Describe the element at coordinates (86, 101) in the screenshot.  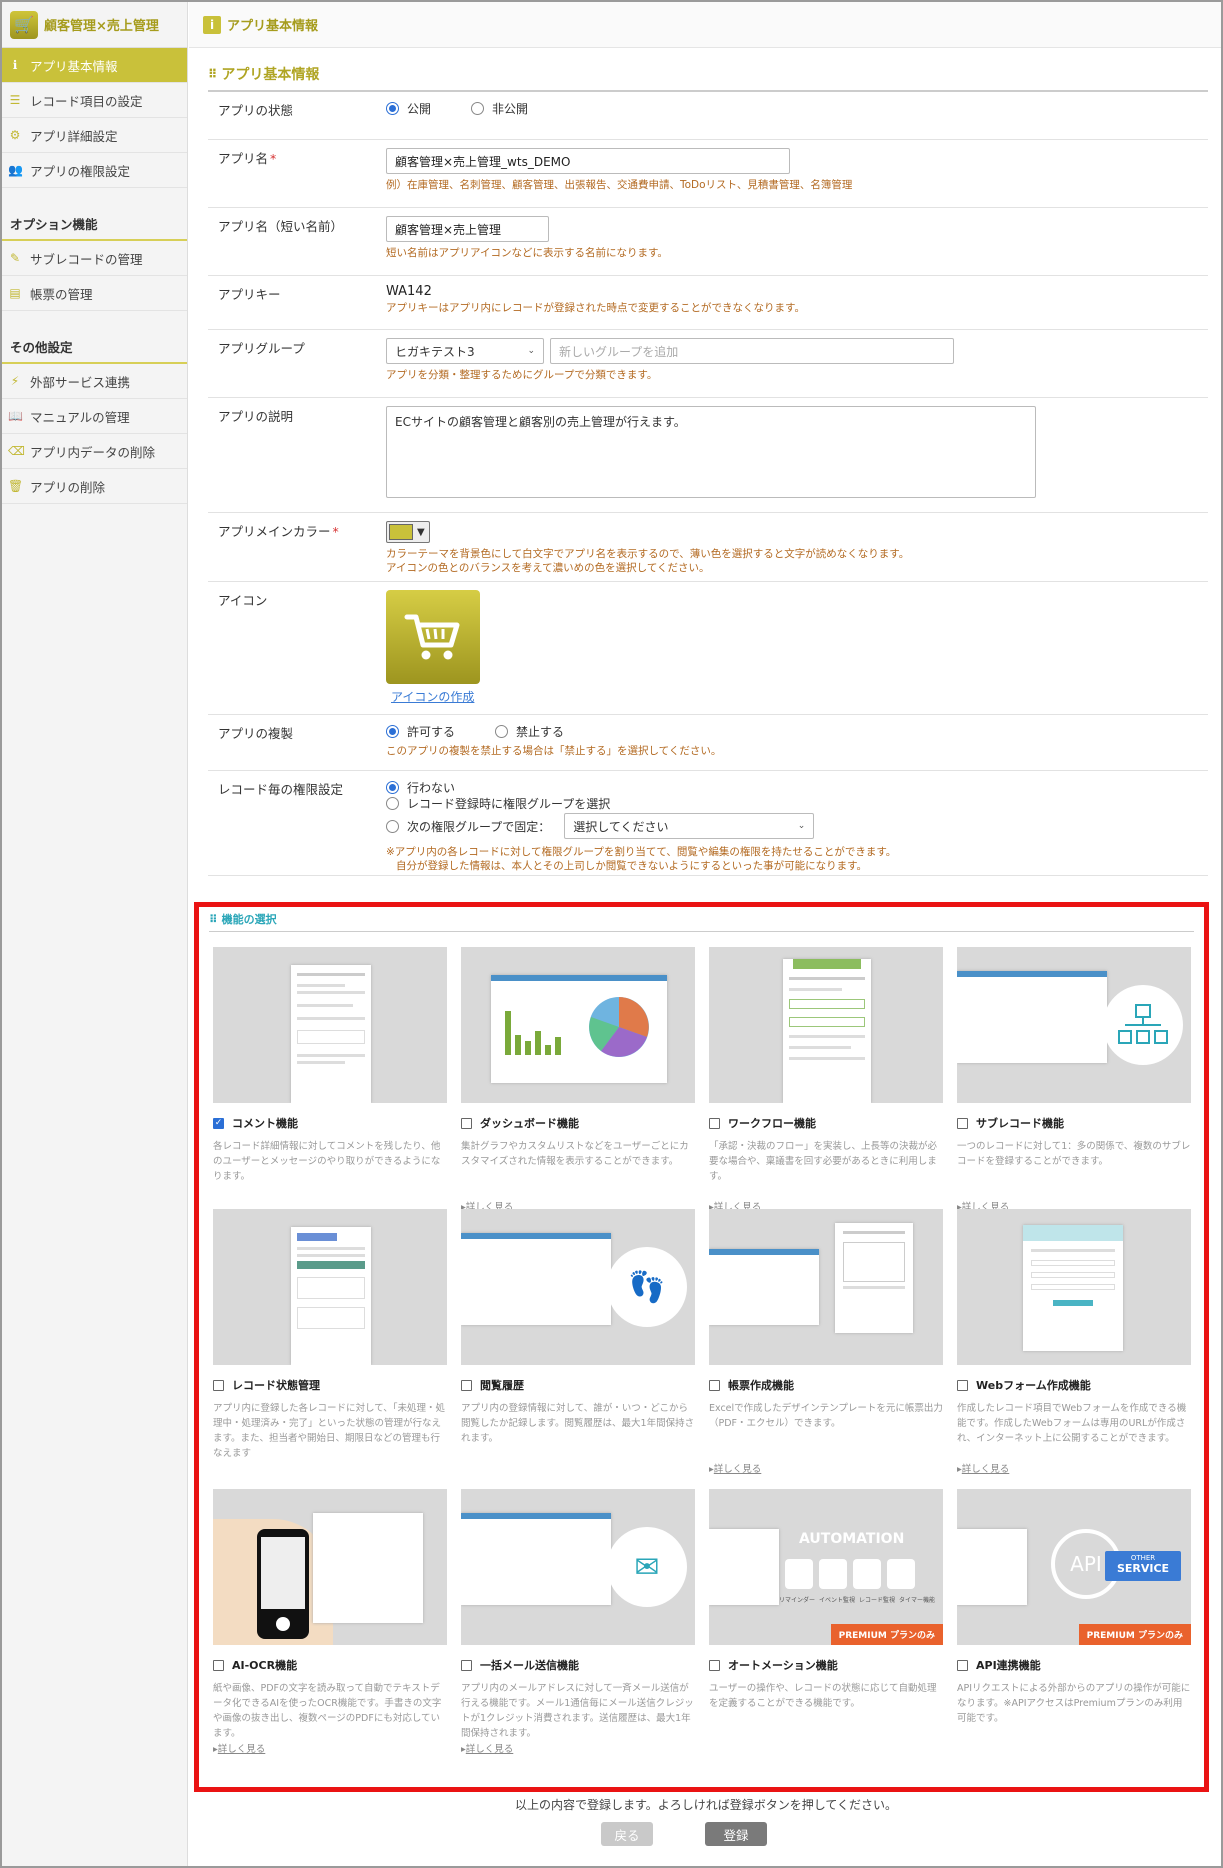
I see `sidebar-item-label: レコード項目の設定` at that location.